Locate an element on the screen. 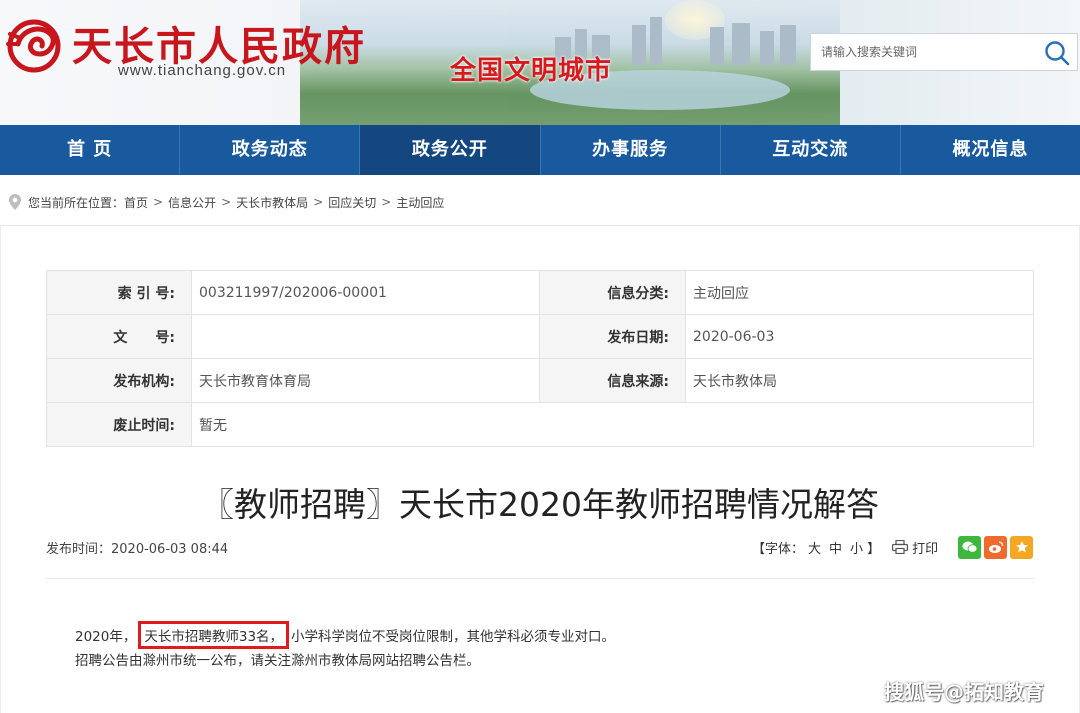 This screenshot has height=713, width=1080. search-box is located at coordinates (944, 52).